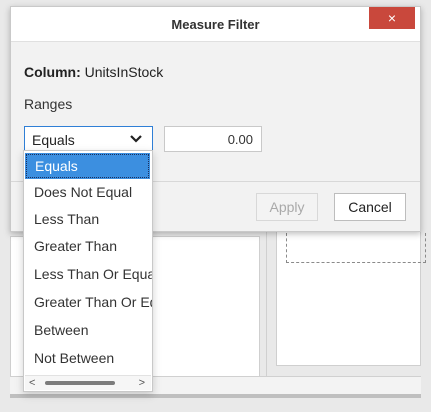 This screenshot has width=431, height=412. What do you see at coordinates (370, 207) in the screenshot?
I see `cancel-button: Cancel` at bounding box center [370, 207].